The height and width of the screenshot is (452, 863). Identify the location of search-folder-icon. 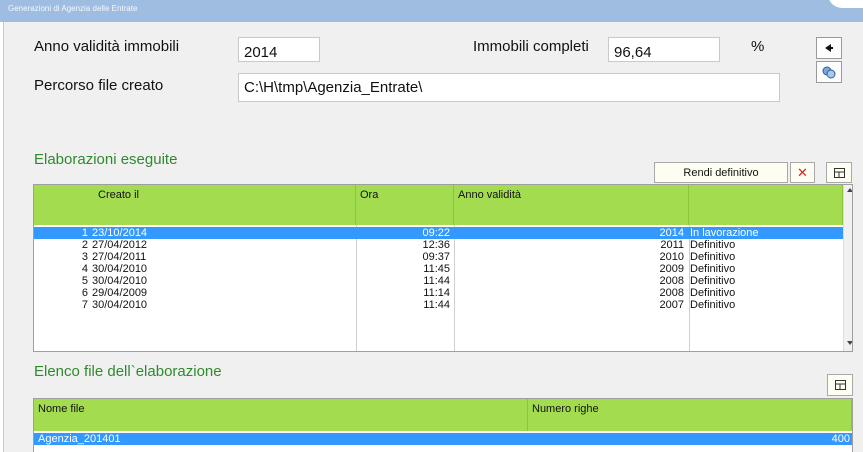
(829, 72).